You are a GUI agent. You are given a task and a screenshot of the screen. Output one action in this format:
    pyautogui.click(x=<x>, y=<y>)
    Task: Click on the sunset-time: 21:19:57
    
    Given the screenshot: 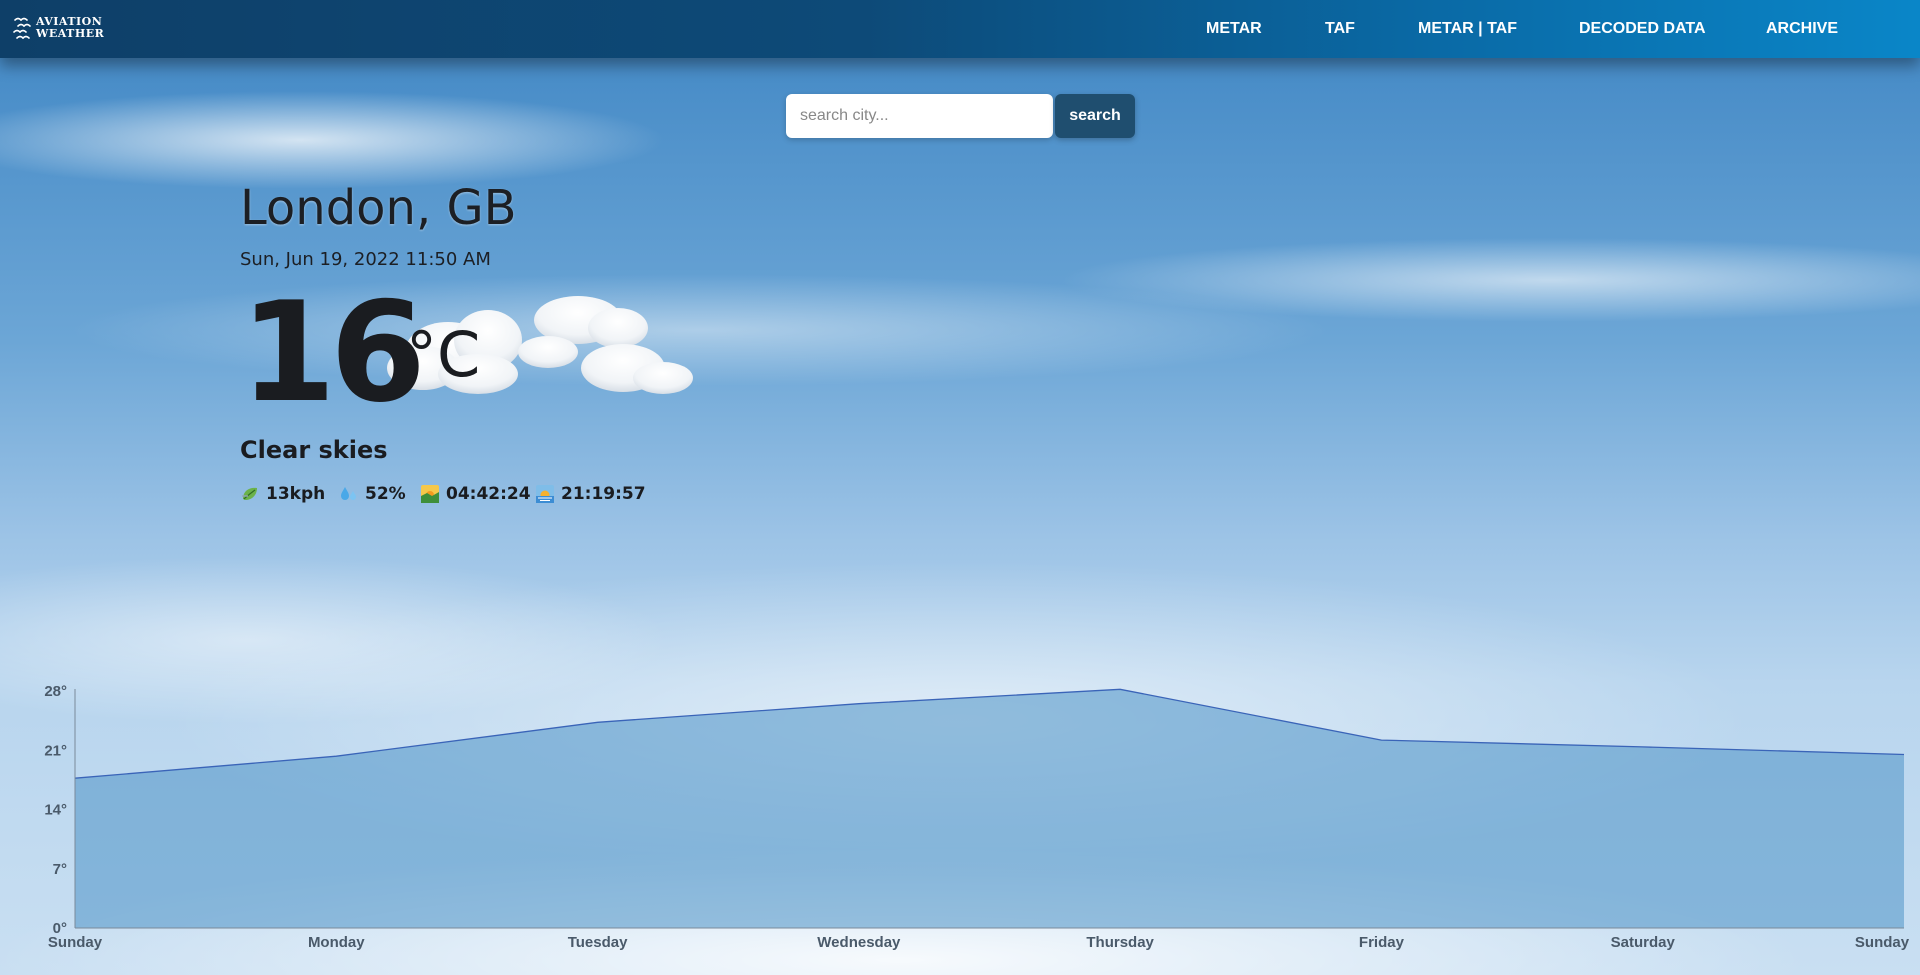 What is the action you would take?
    pyautogui.click(x=603, y=494)
    